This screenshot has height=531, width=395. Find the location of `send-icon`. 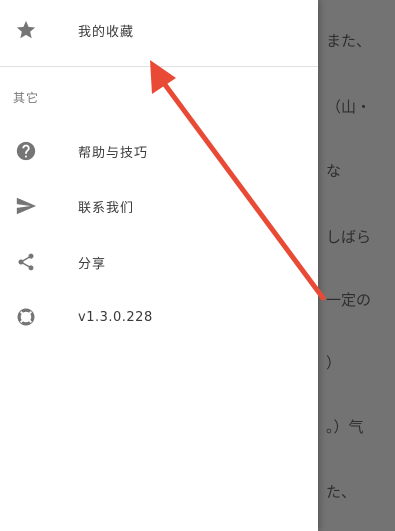

send-icon is located at coordinates (26, 206).